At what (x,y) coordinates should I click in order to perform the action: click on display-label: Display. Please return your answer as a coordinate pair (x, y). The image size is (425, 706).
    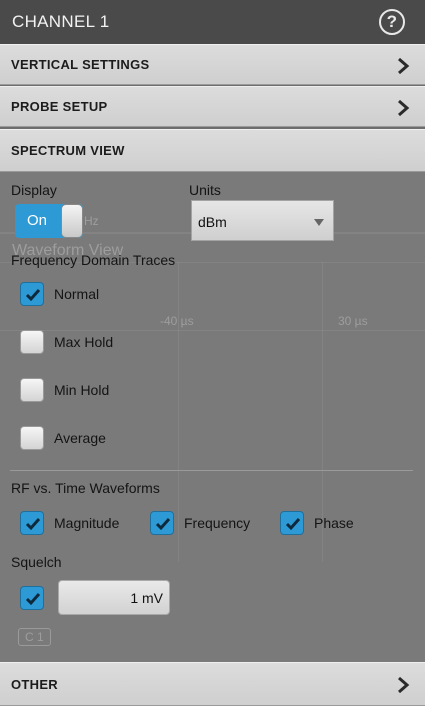
    Looking at the image, I should click on (34, 190).